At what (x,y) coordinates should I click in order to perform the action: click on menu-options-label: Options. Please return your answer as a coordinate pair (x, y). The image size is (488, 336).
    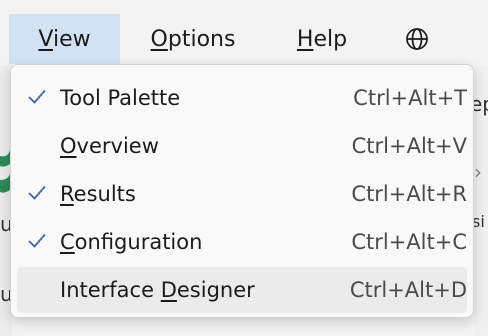
    Looking at the image, I should click on (193, 39).